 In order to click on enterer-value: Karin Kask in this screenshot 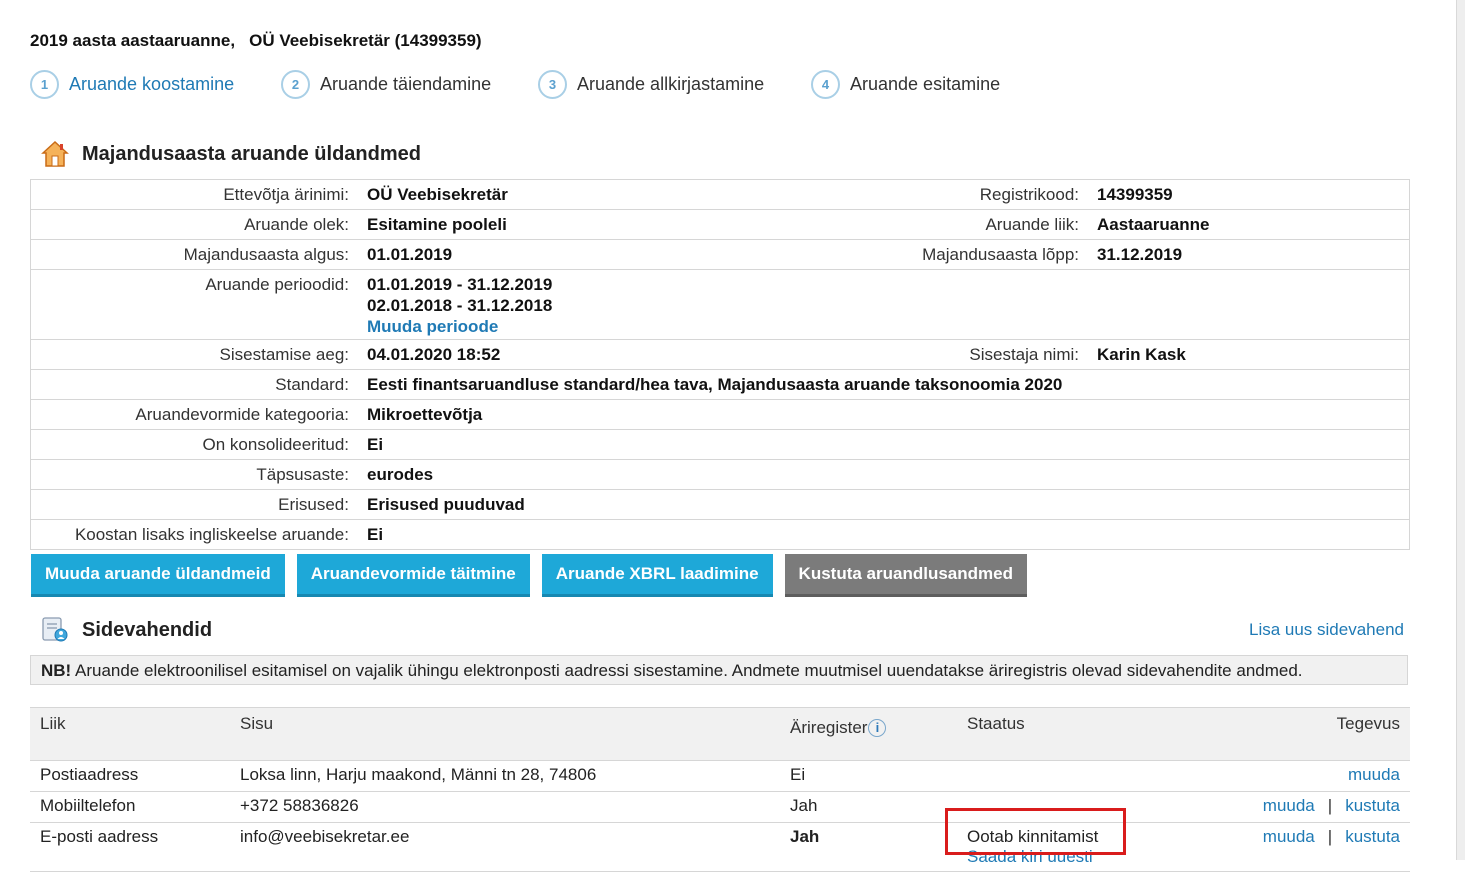, I will do `click(1253, 354)`.